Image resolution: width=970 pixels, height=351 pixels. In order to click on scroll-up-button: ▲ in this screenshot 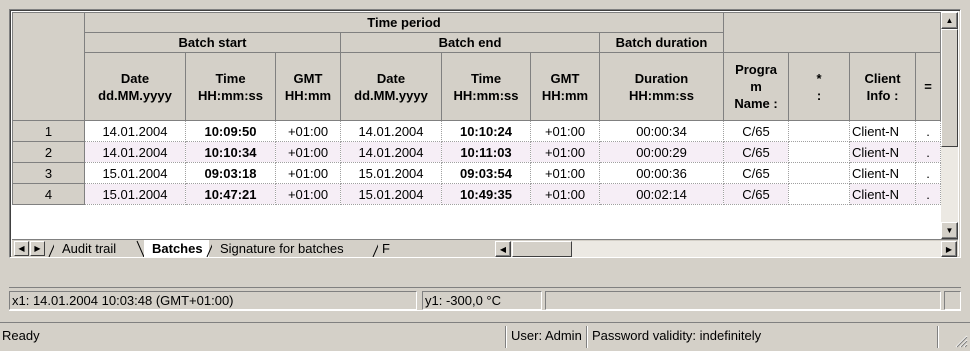, I will do `click(949, 20)`.